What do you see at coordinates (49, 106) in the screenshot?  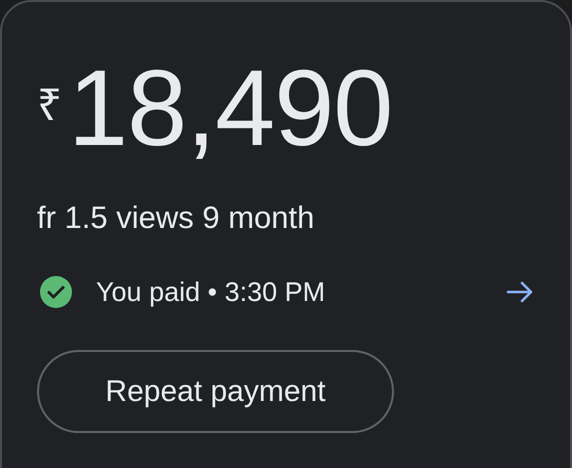 I see `currency-symbol: ₹` at bounding box center [49, 106].